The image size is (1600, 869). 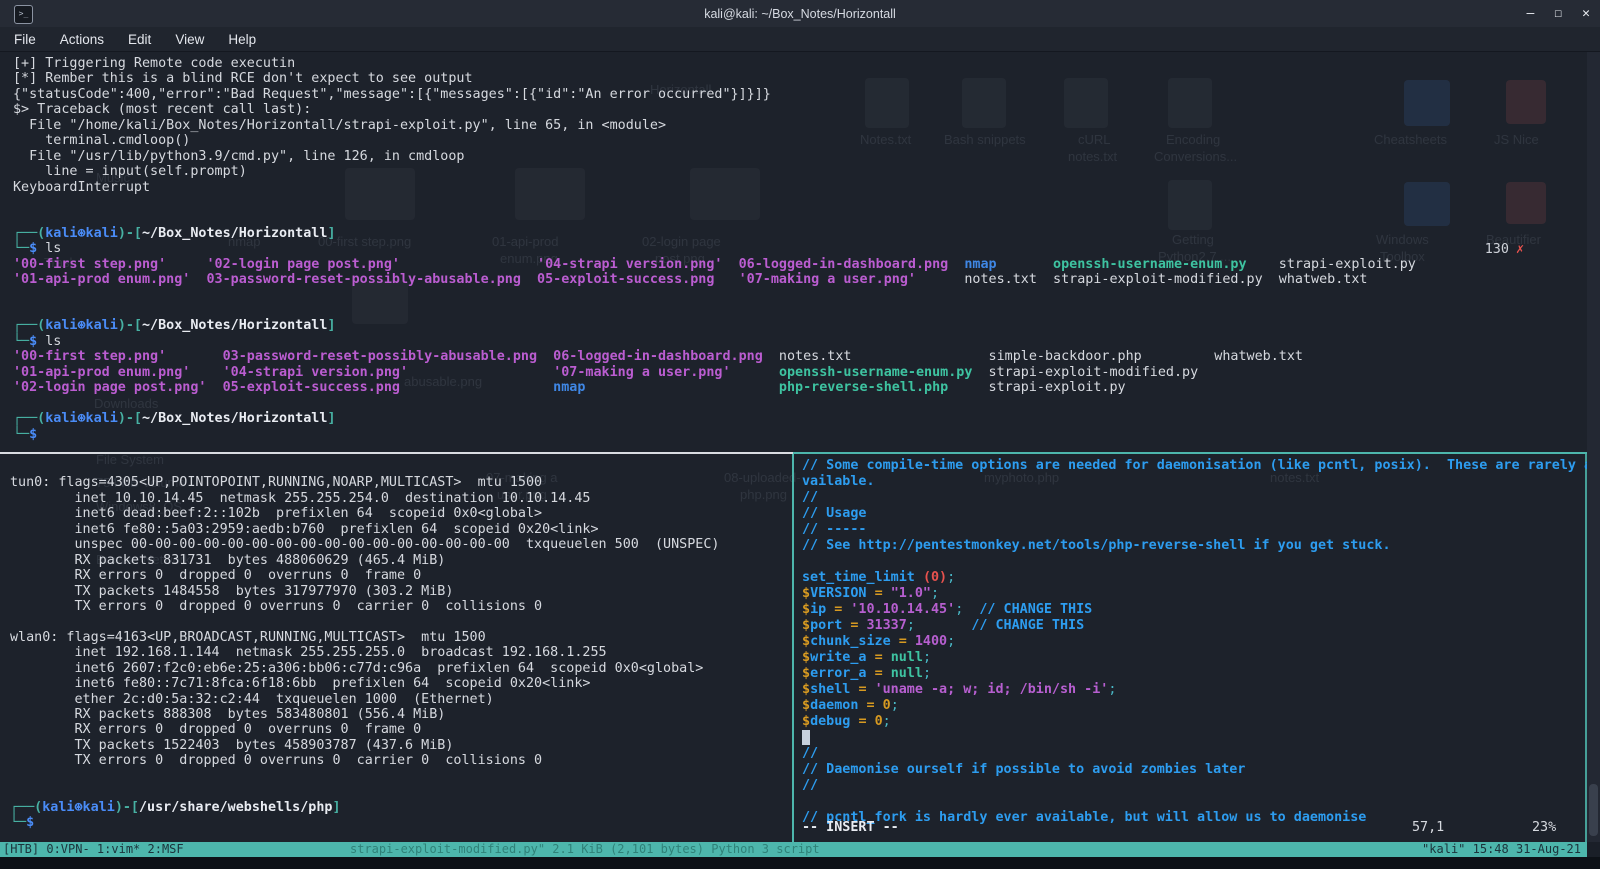 I want to click on terminal-line: $debug = 0;, so click(x=846, y=721).